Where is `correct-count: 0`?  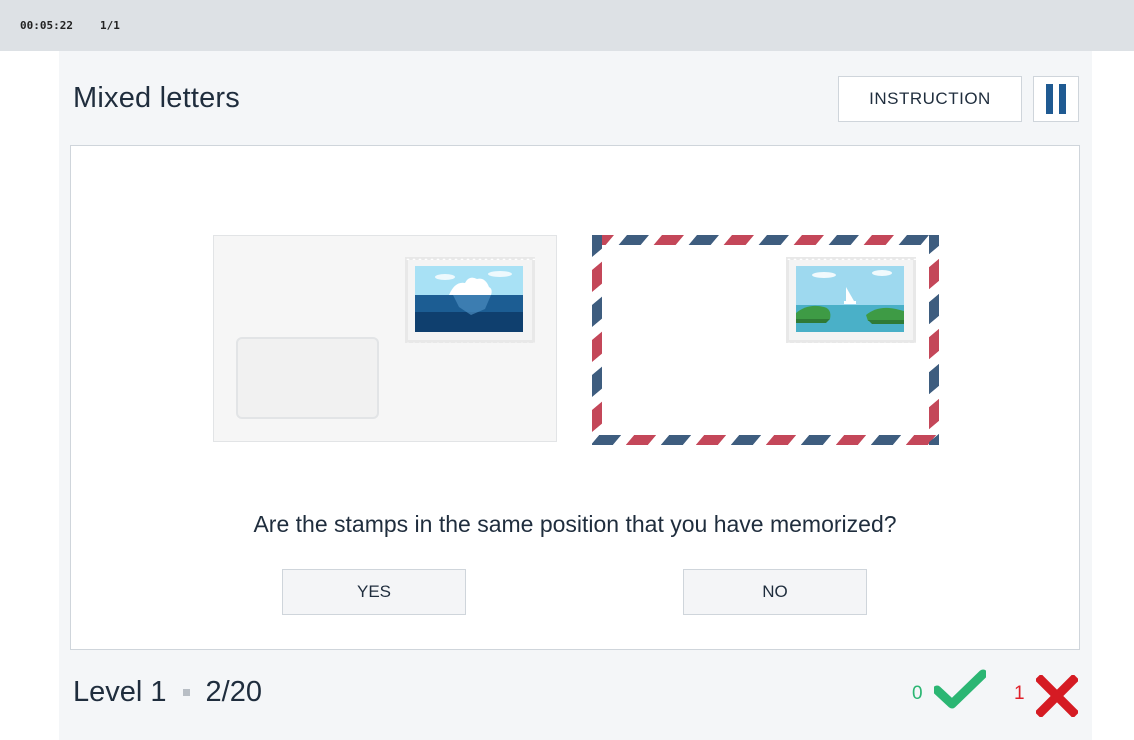
correct-count: 0 is located at coordinates (917, 693).